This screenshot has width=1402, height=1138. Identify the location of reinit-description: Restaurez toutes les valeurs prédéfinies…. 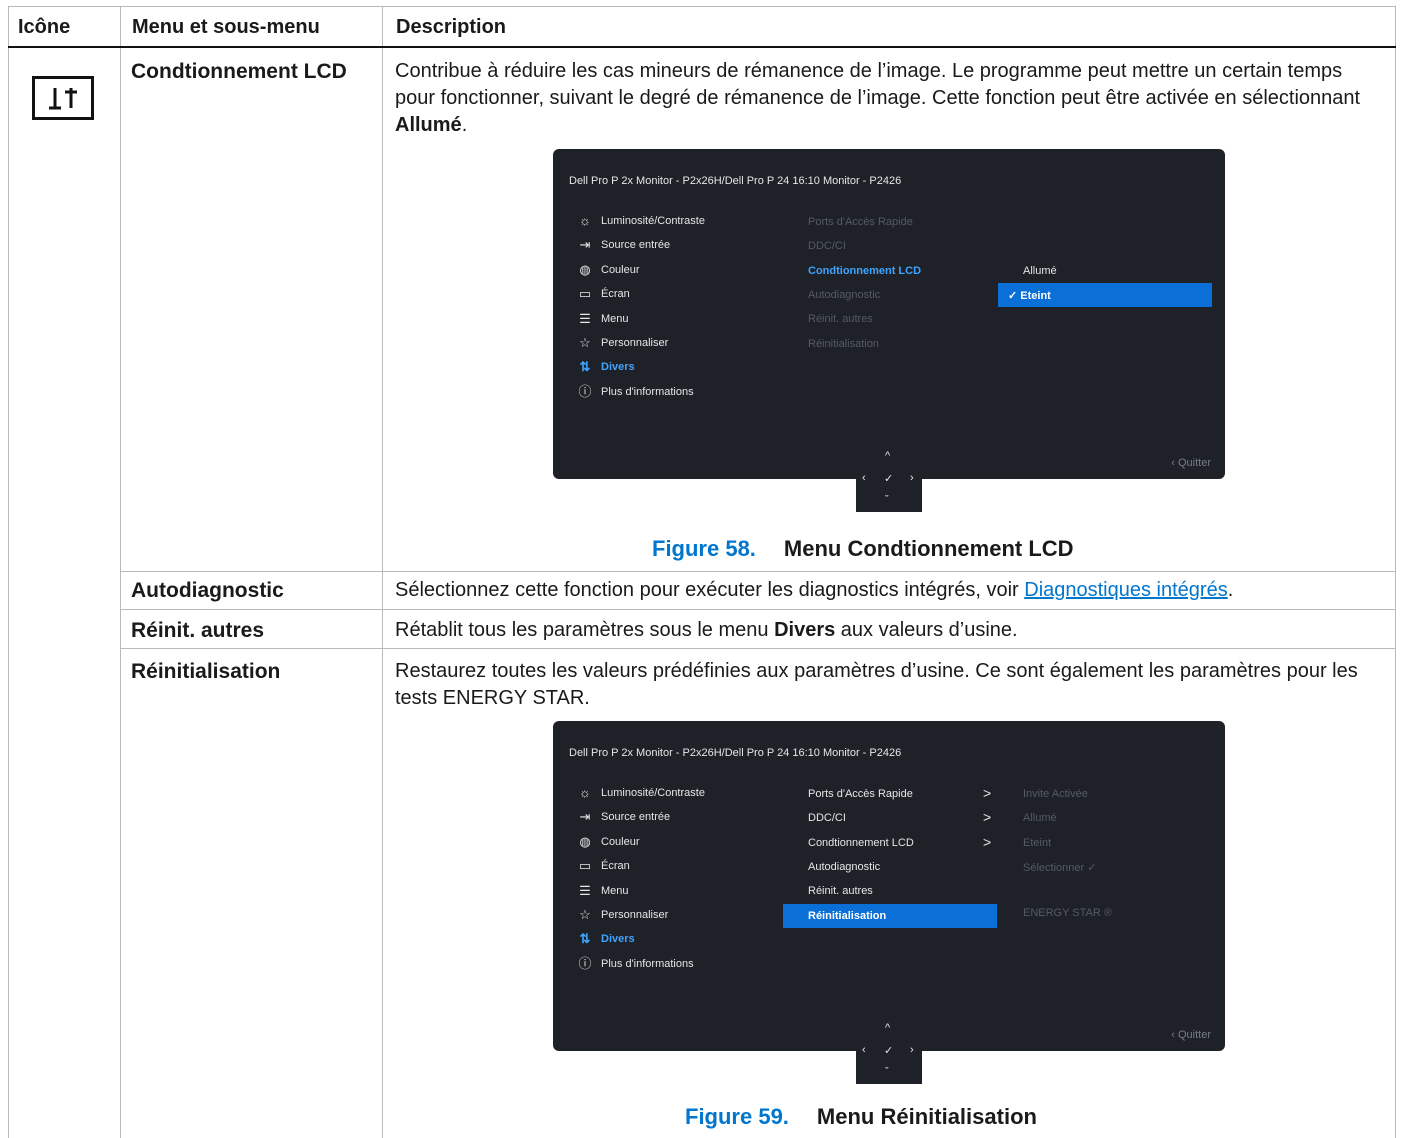
(876, 684).